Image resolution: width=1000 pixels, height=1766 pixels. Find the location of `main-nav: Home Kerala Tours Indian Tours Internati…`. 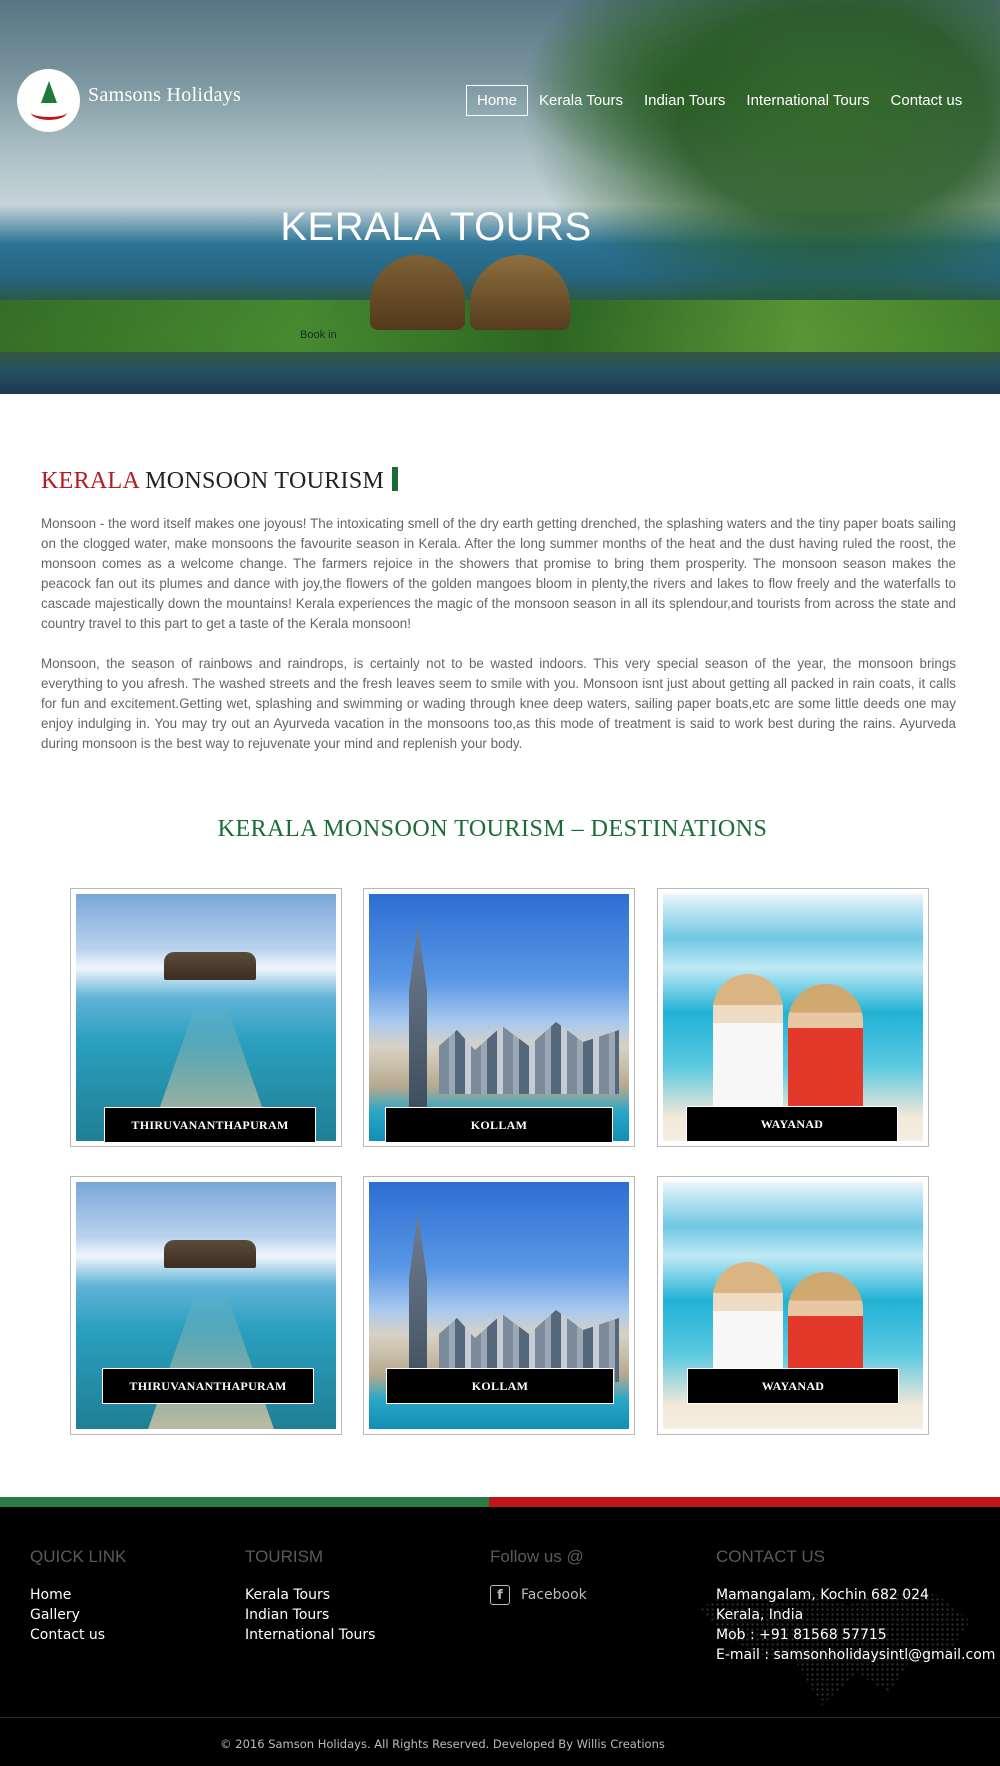

main-nav: Home Kerala Tours Indian Tours Internati… is located at coordinates (719, 100).